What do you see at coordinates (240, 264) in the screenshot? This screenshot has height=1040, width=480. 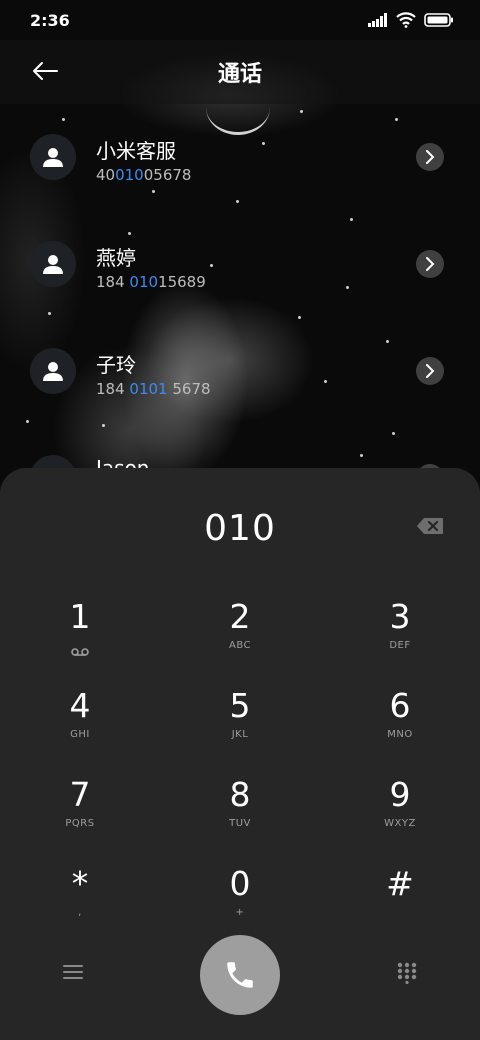 I see `contact-item: 燕婷 184 01015689` at bounding box center [240, 264].